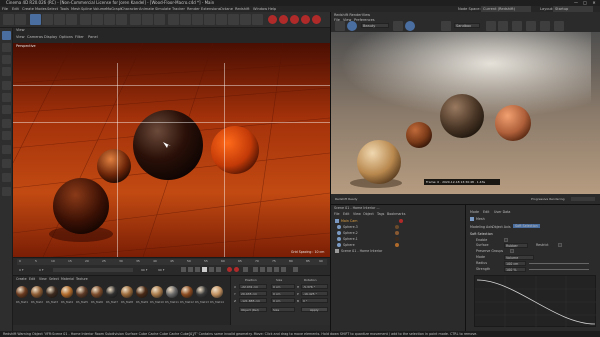 The image size is (600, 337). I want to click on position-x-field: -22.031 cm, so click(253, 286).